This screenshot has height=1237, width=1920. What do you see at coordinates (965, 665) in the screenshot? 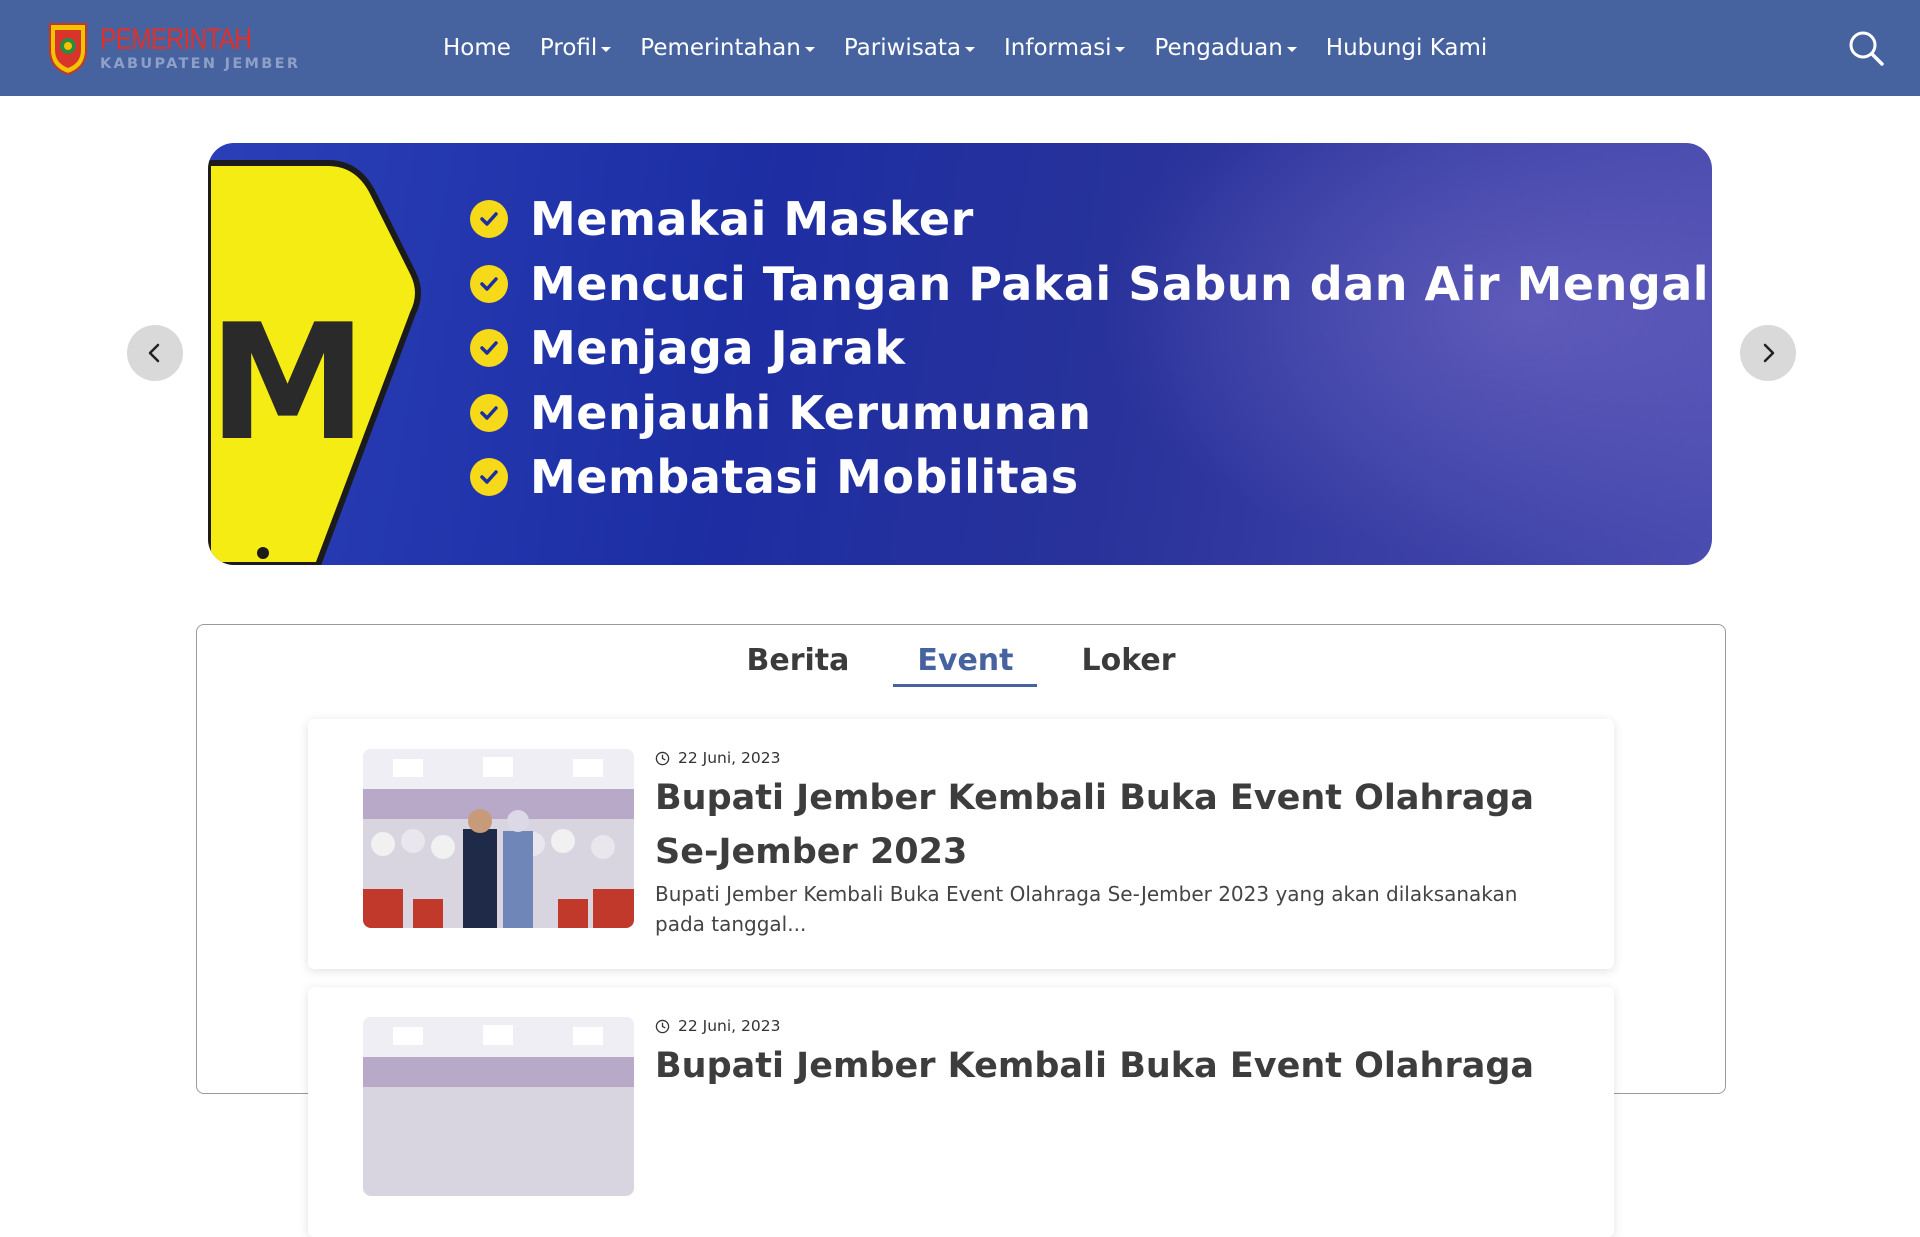
I see `tab-event: Event` at bounding box center [965, 665].